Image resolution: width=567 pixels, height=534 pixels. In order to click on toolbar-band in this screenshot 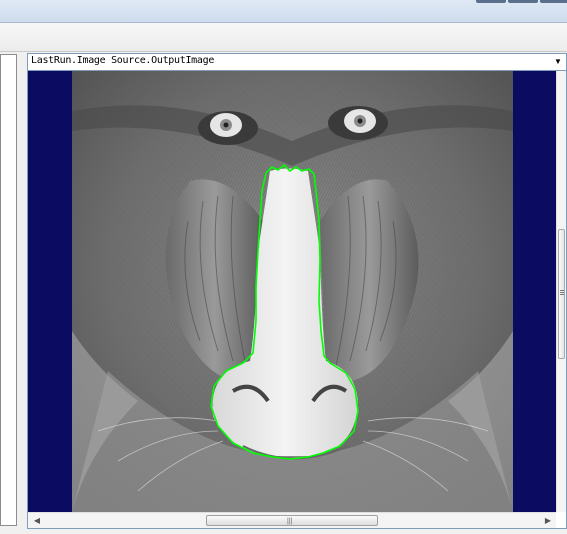, I will do `click(283, 37)`.